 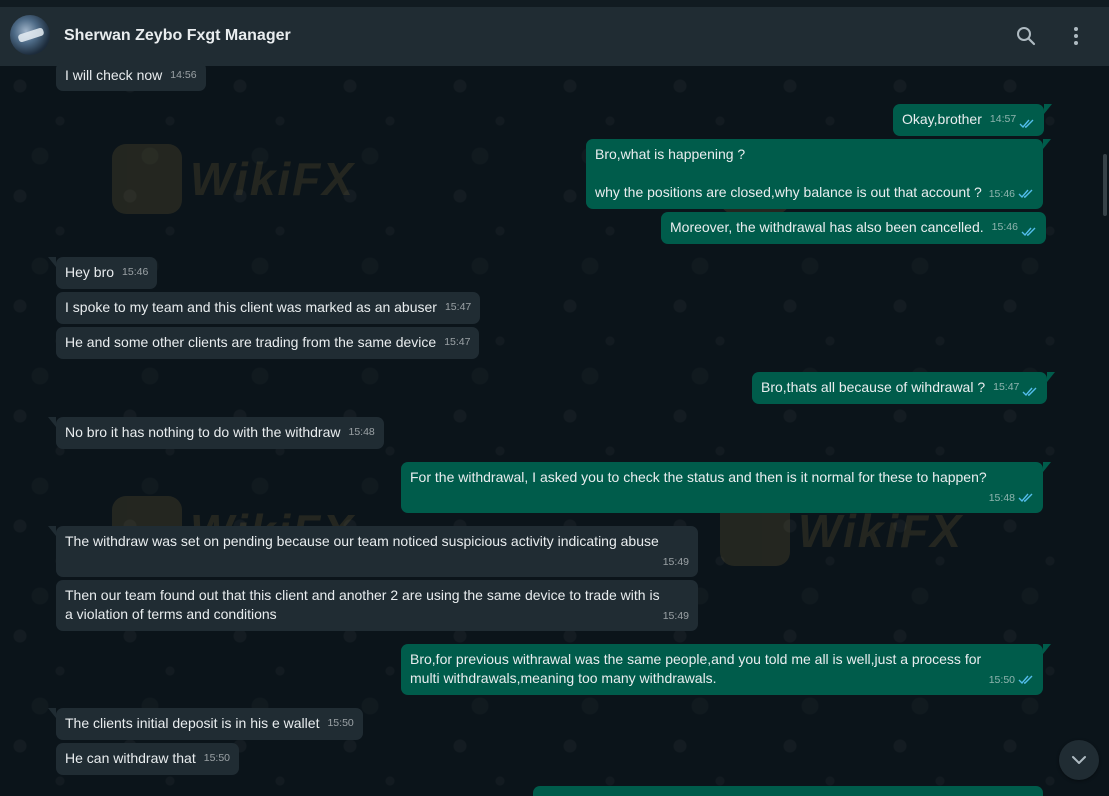 What do you see at coordinates (272, 179) in the screenshot?
I see `watermark-text: WikiFX` at bounding box center [272, 179].